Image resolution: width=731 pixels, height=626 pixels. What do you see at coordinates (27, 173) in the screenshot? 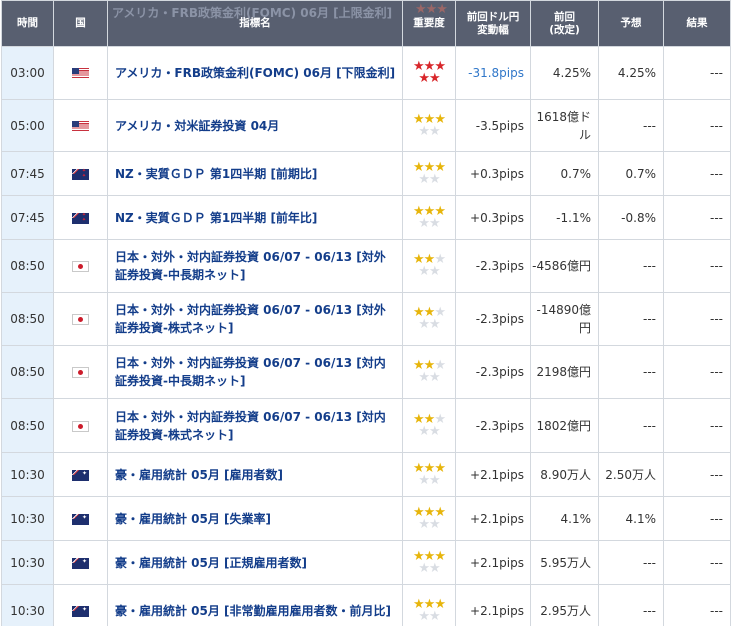
I see `row-time: 07:45` at bounding box center [27, 173].